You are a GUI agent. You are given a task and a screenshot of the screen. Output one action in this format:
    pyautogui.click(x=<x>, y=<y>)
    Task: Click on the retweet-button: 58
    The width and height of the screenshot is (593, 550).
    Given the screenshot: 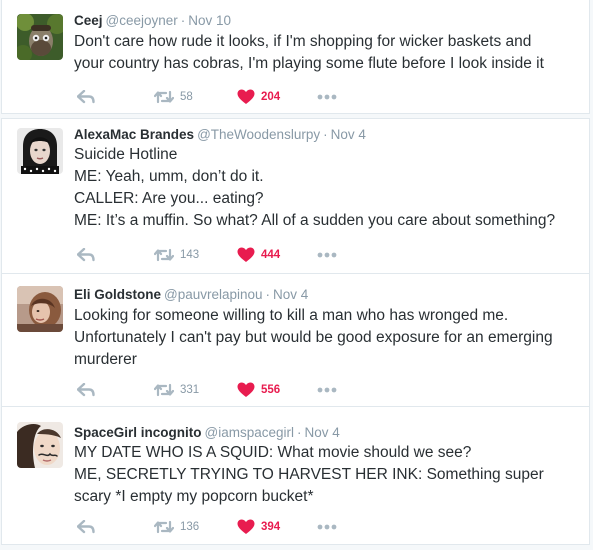 What is the action you would take?
    pyautogui.click(x=173, y=97)
    